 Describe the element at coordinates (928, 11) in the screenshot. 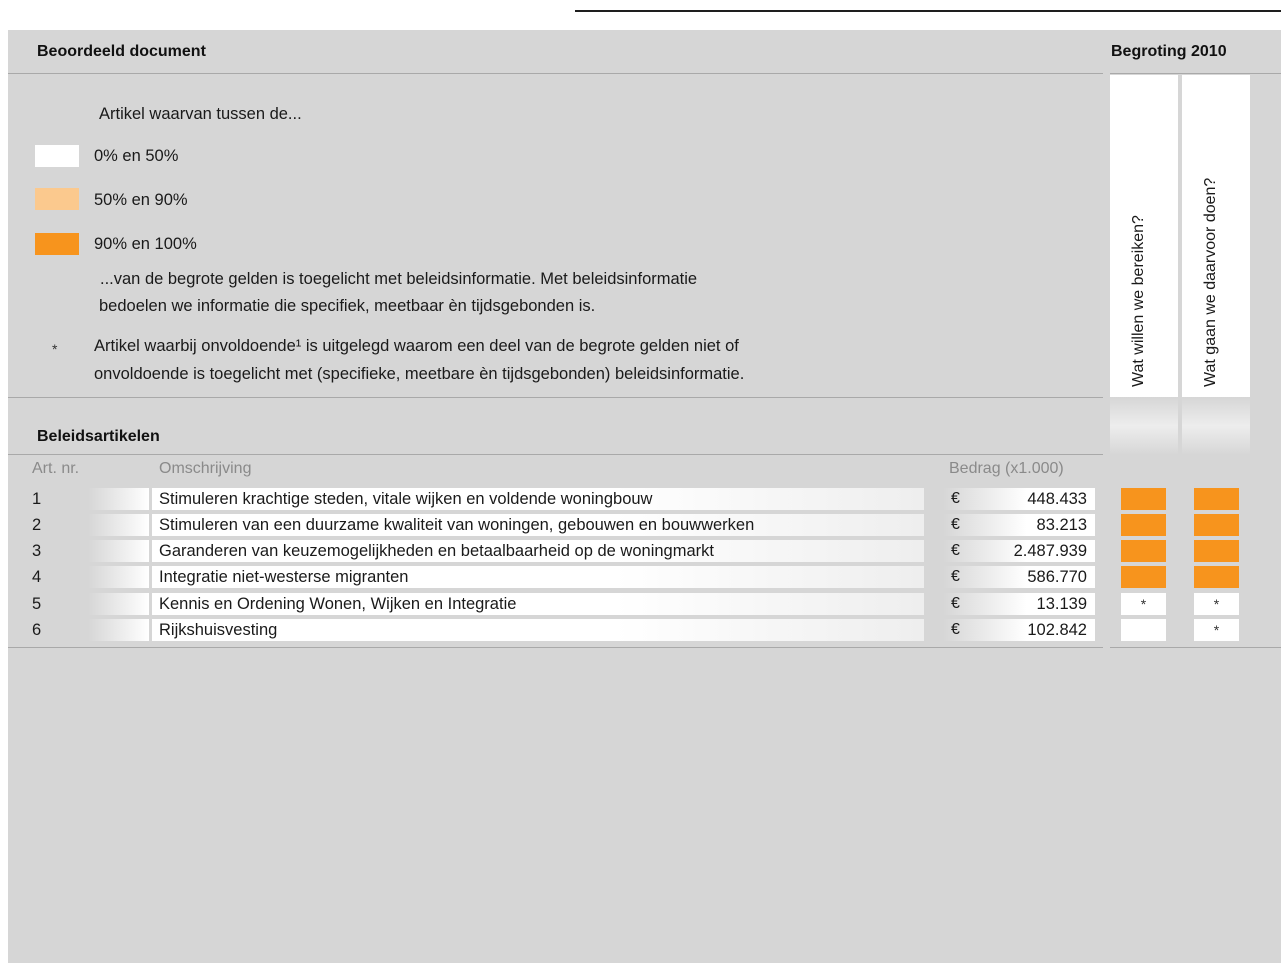

I see `top-rule` at that location.